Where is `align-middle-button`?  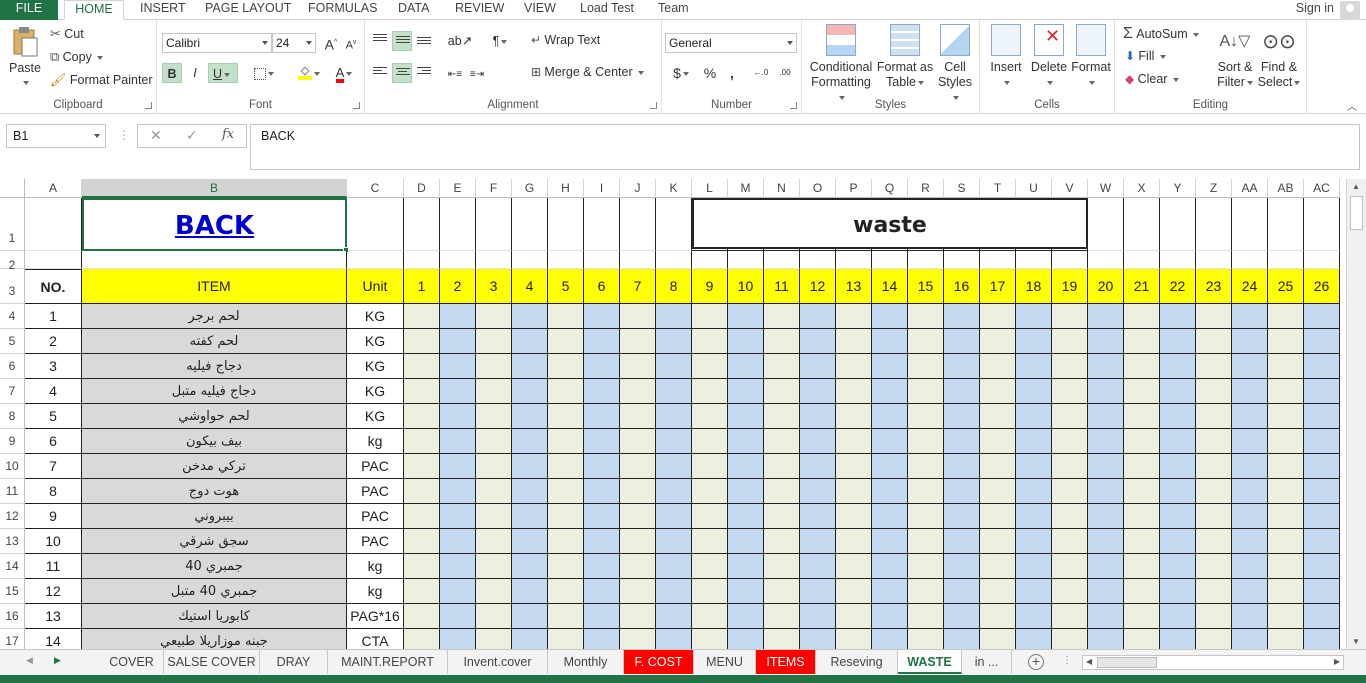 align-middle-button is located at coordinates (402, 41).